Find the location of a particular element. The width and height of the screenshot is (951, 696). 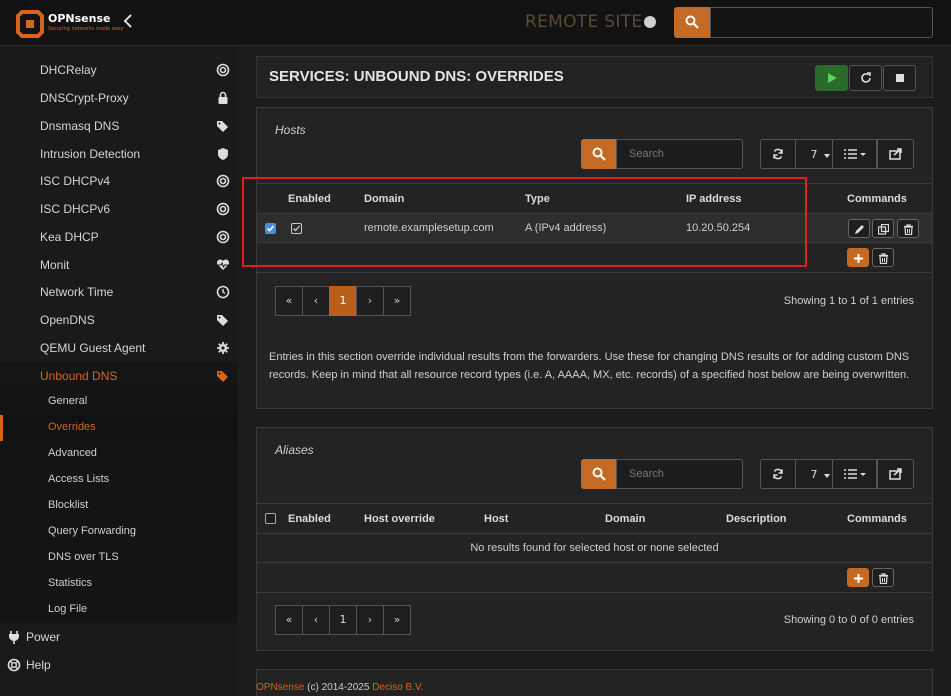

hosts-columns-dropdown is located at coordinates (854, 154).